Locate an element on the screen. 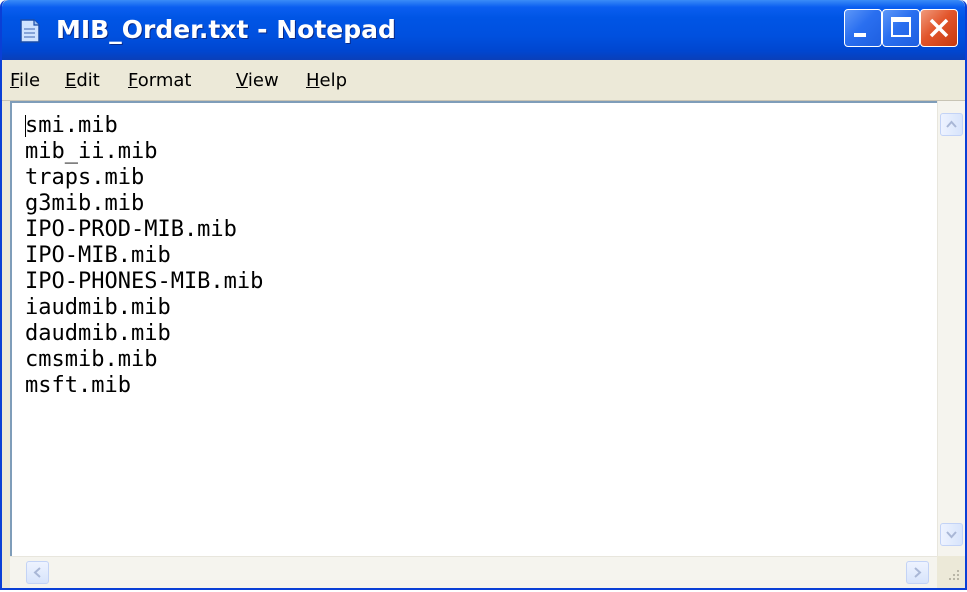 This screenshot has height=592, width=967. chevron-left-icon is located at coordinates (37, 572).